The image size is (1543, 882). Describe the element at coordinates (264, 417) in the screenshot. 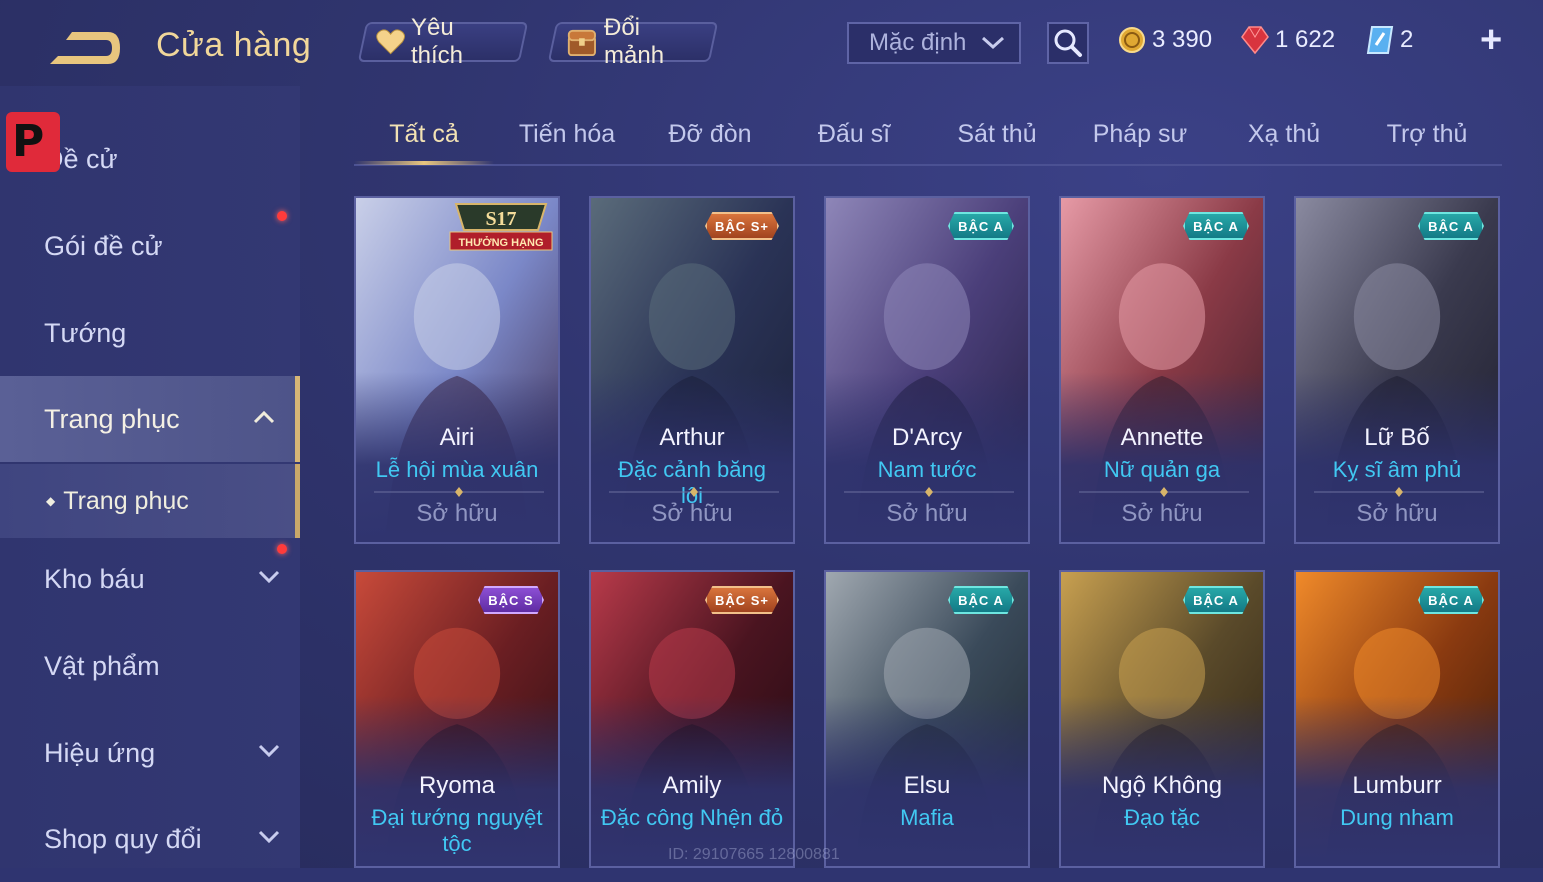

I see `chevron-up-icon` at that location.